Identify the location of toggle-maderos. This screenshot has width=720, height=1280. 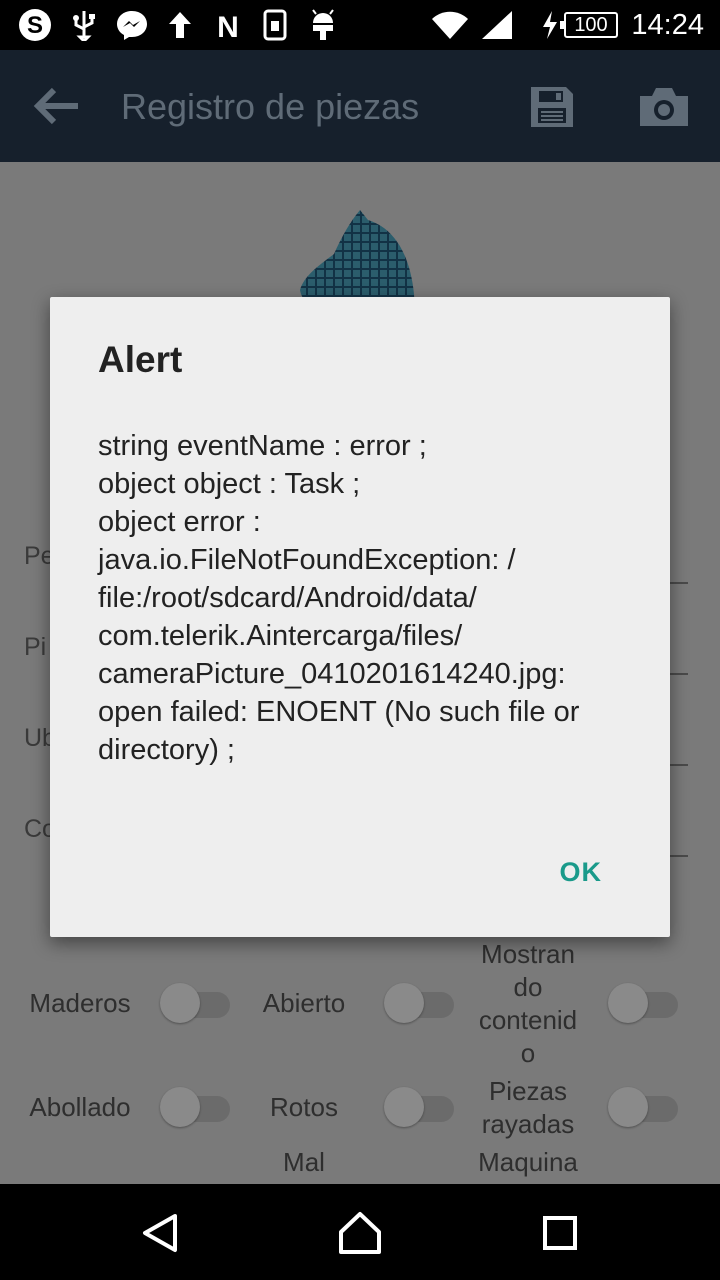
(195, 1002).